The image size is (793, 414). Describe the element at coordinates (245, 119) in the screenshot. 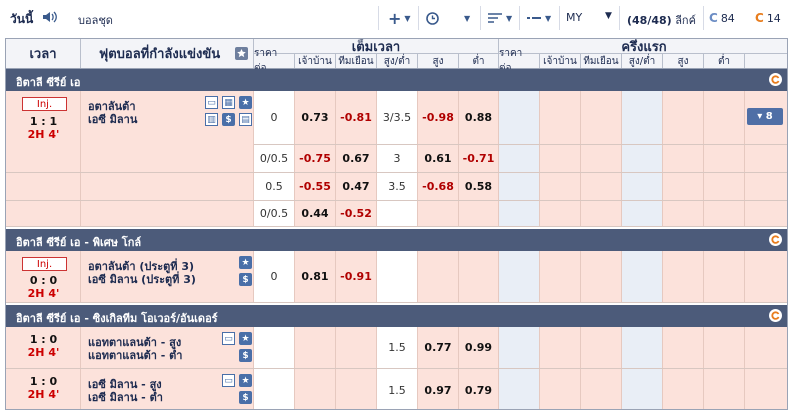

I see `scoreboard-icon: ▤` at that location.